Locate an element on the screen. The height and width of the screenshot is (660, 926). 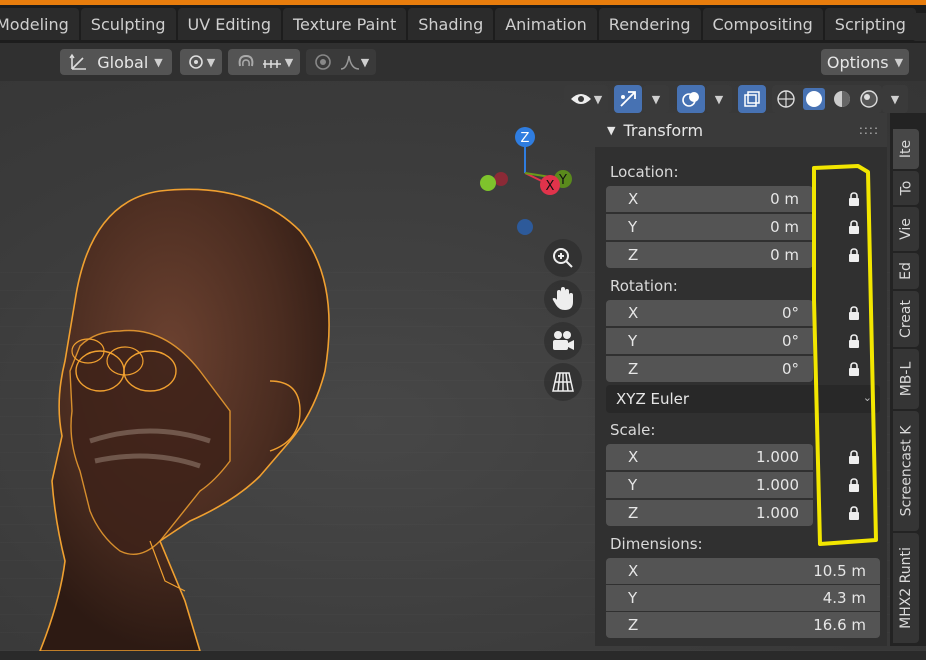
scale-x-value: 1.000 is located at coordinates (777, 457).